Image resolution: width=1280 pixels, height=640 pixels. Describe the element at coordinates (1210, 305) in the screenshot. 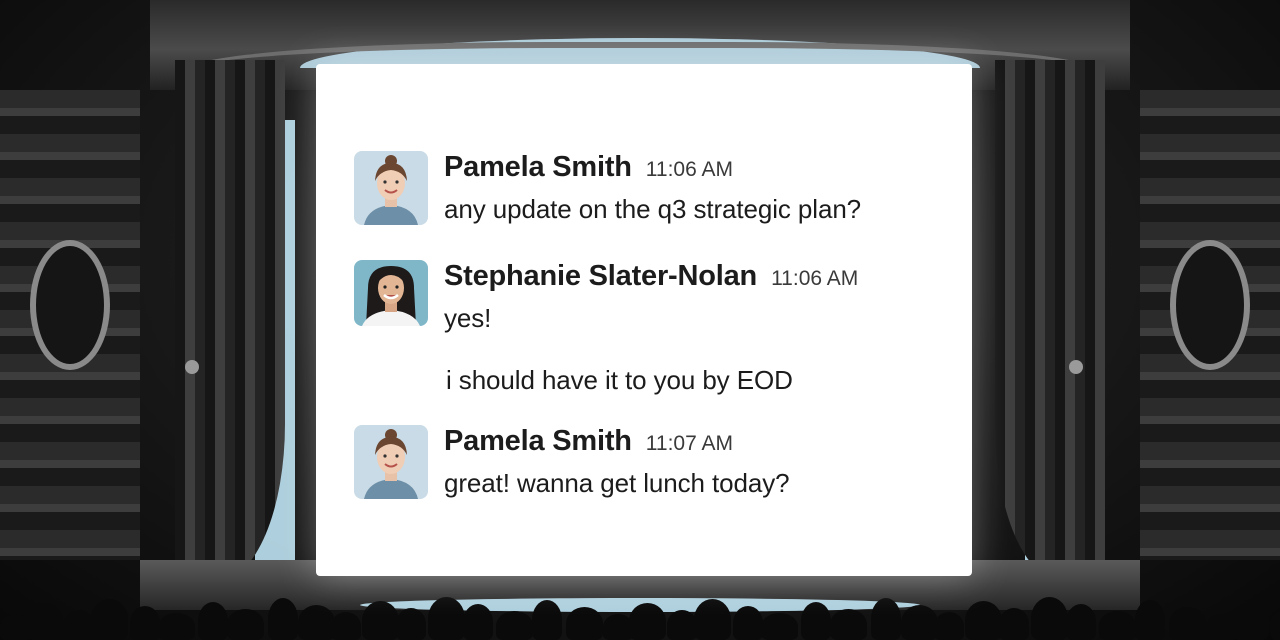

I see `medallion-right` at that location.